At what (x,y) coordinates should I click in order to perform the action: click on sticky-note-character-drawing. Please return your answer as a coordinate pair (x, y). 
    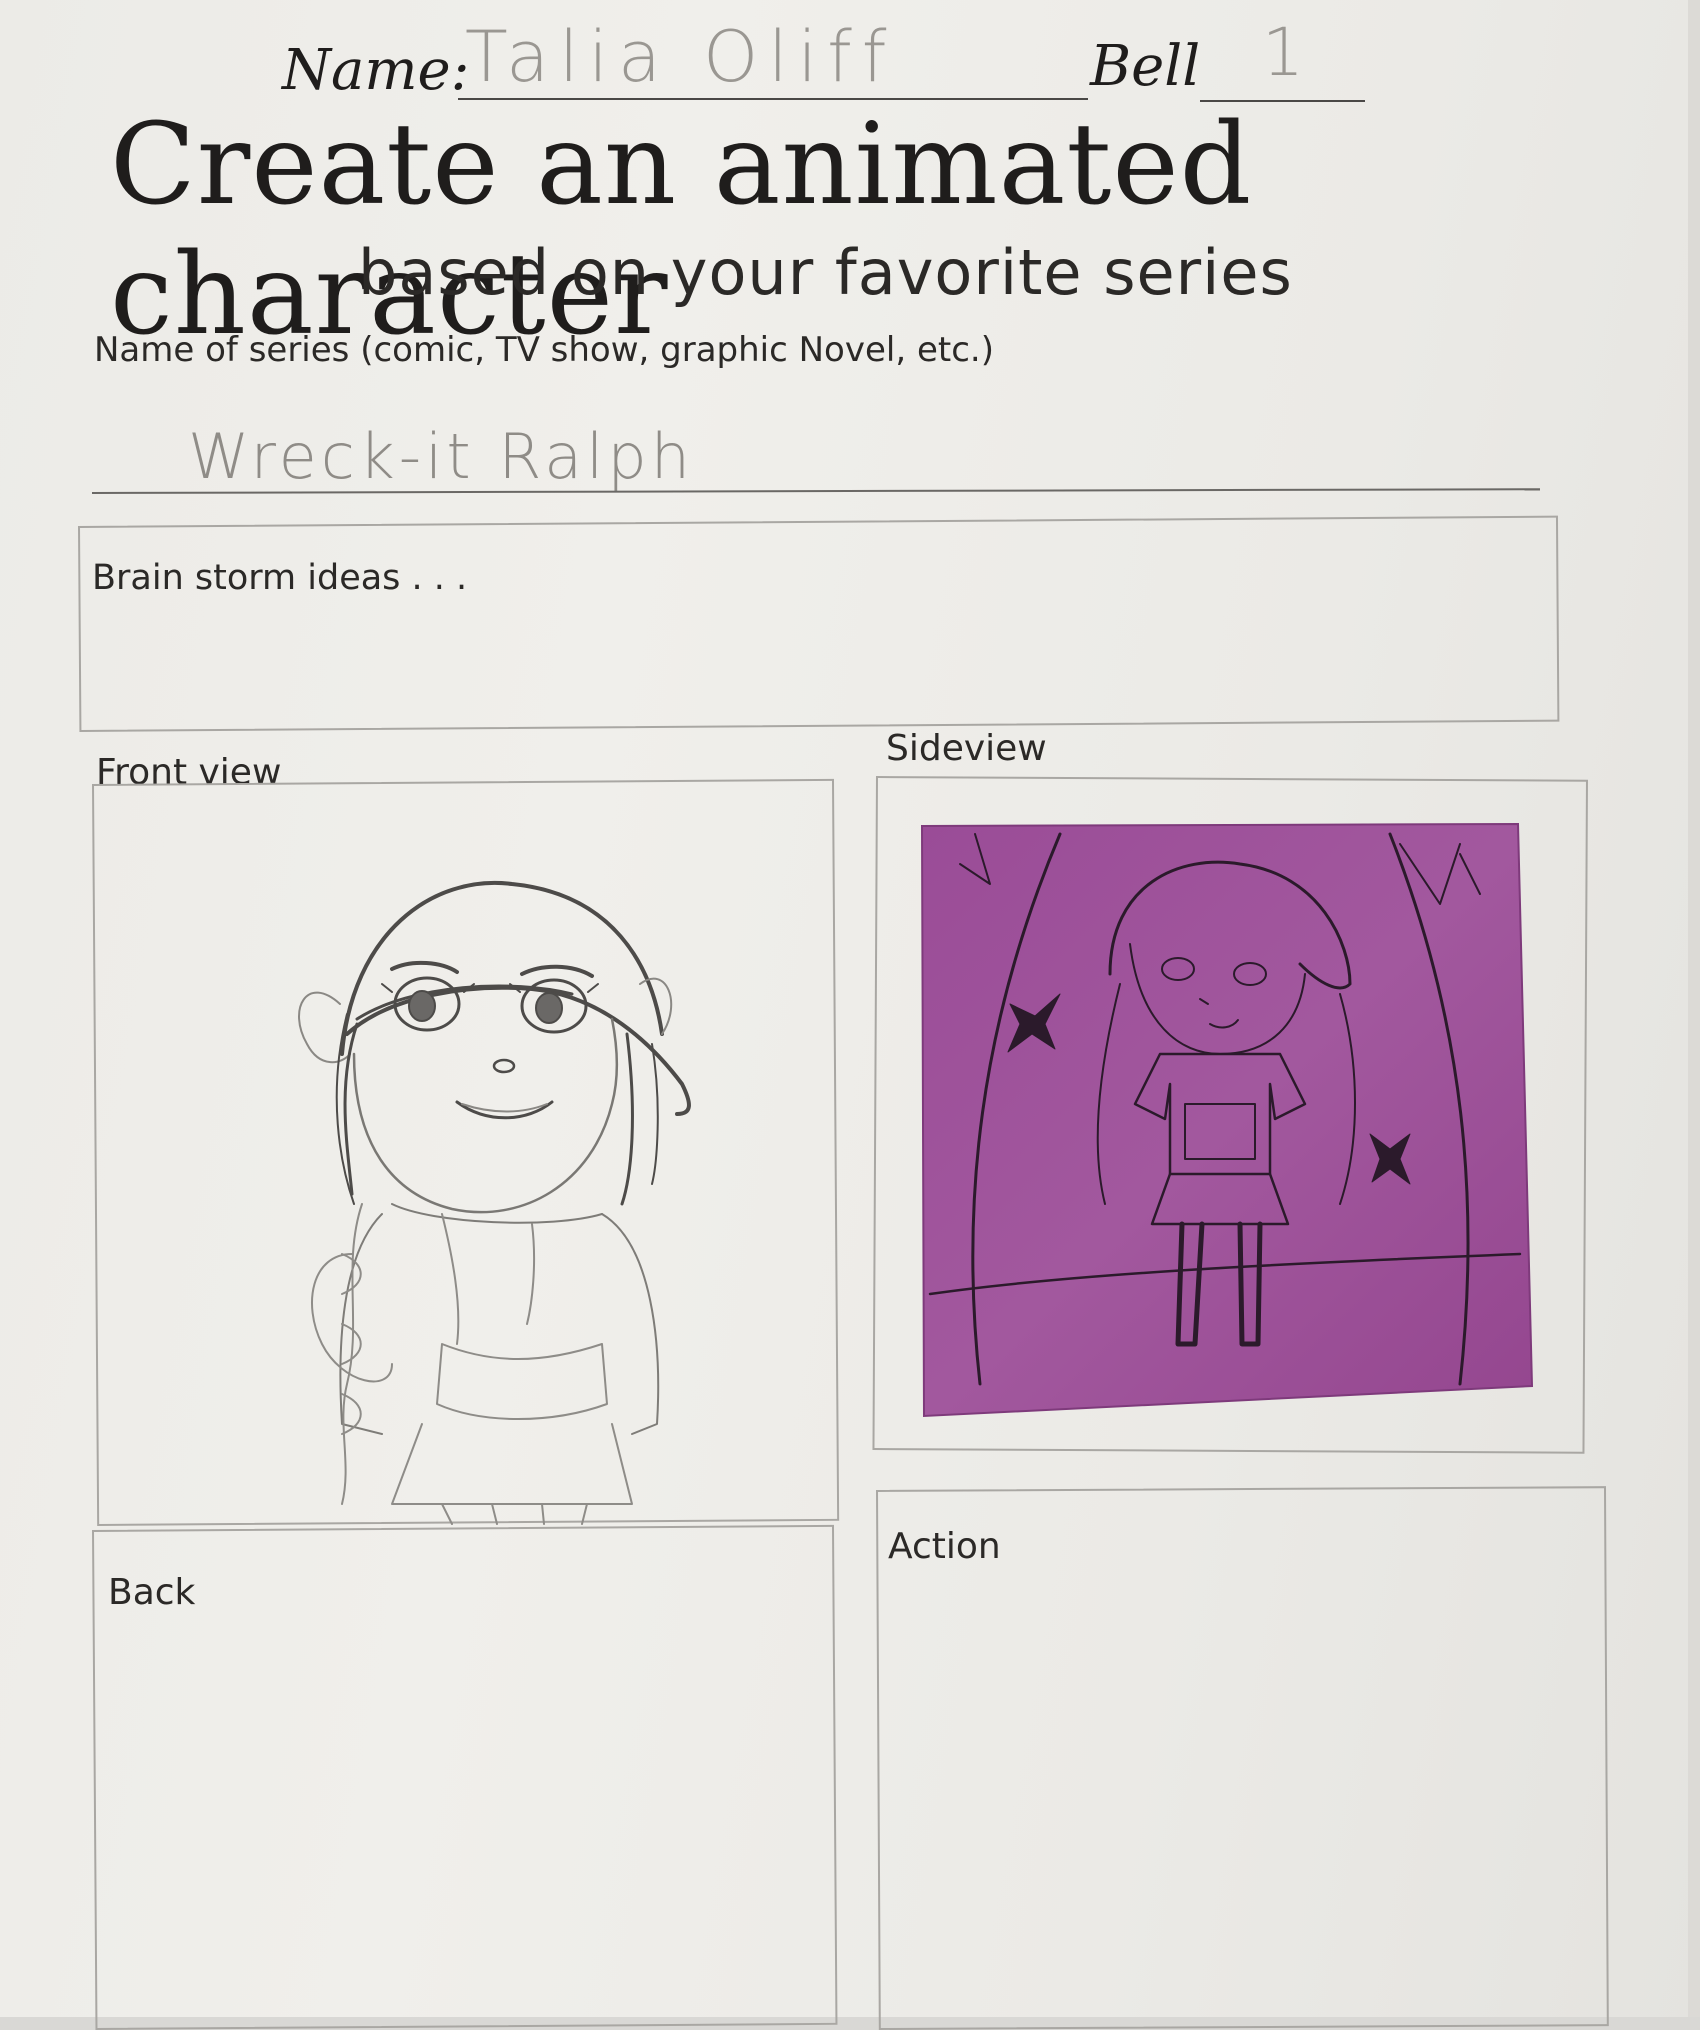
    Looking at the image, I should click on (1227, 1120).